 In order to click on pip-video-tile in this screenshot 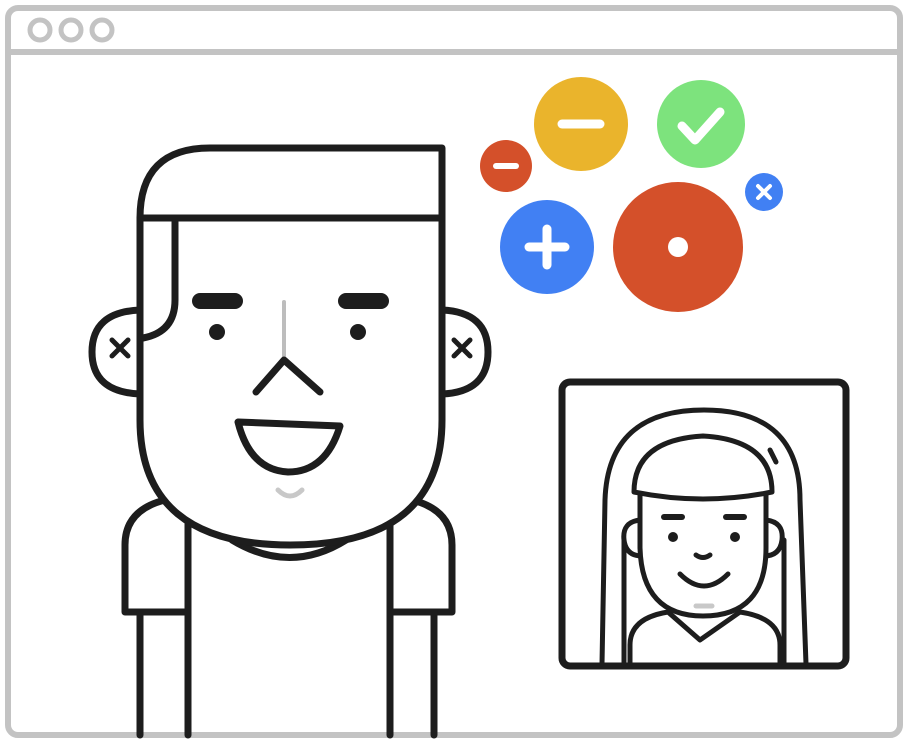, I will do `click(704, 524)`.